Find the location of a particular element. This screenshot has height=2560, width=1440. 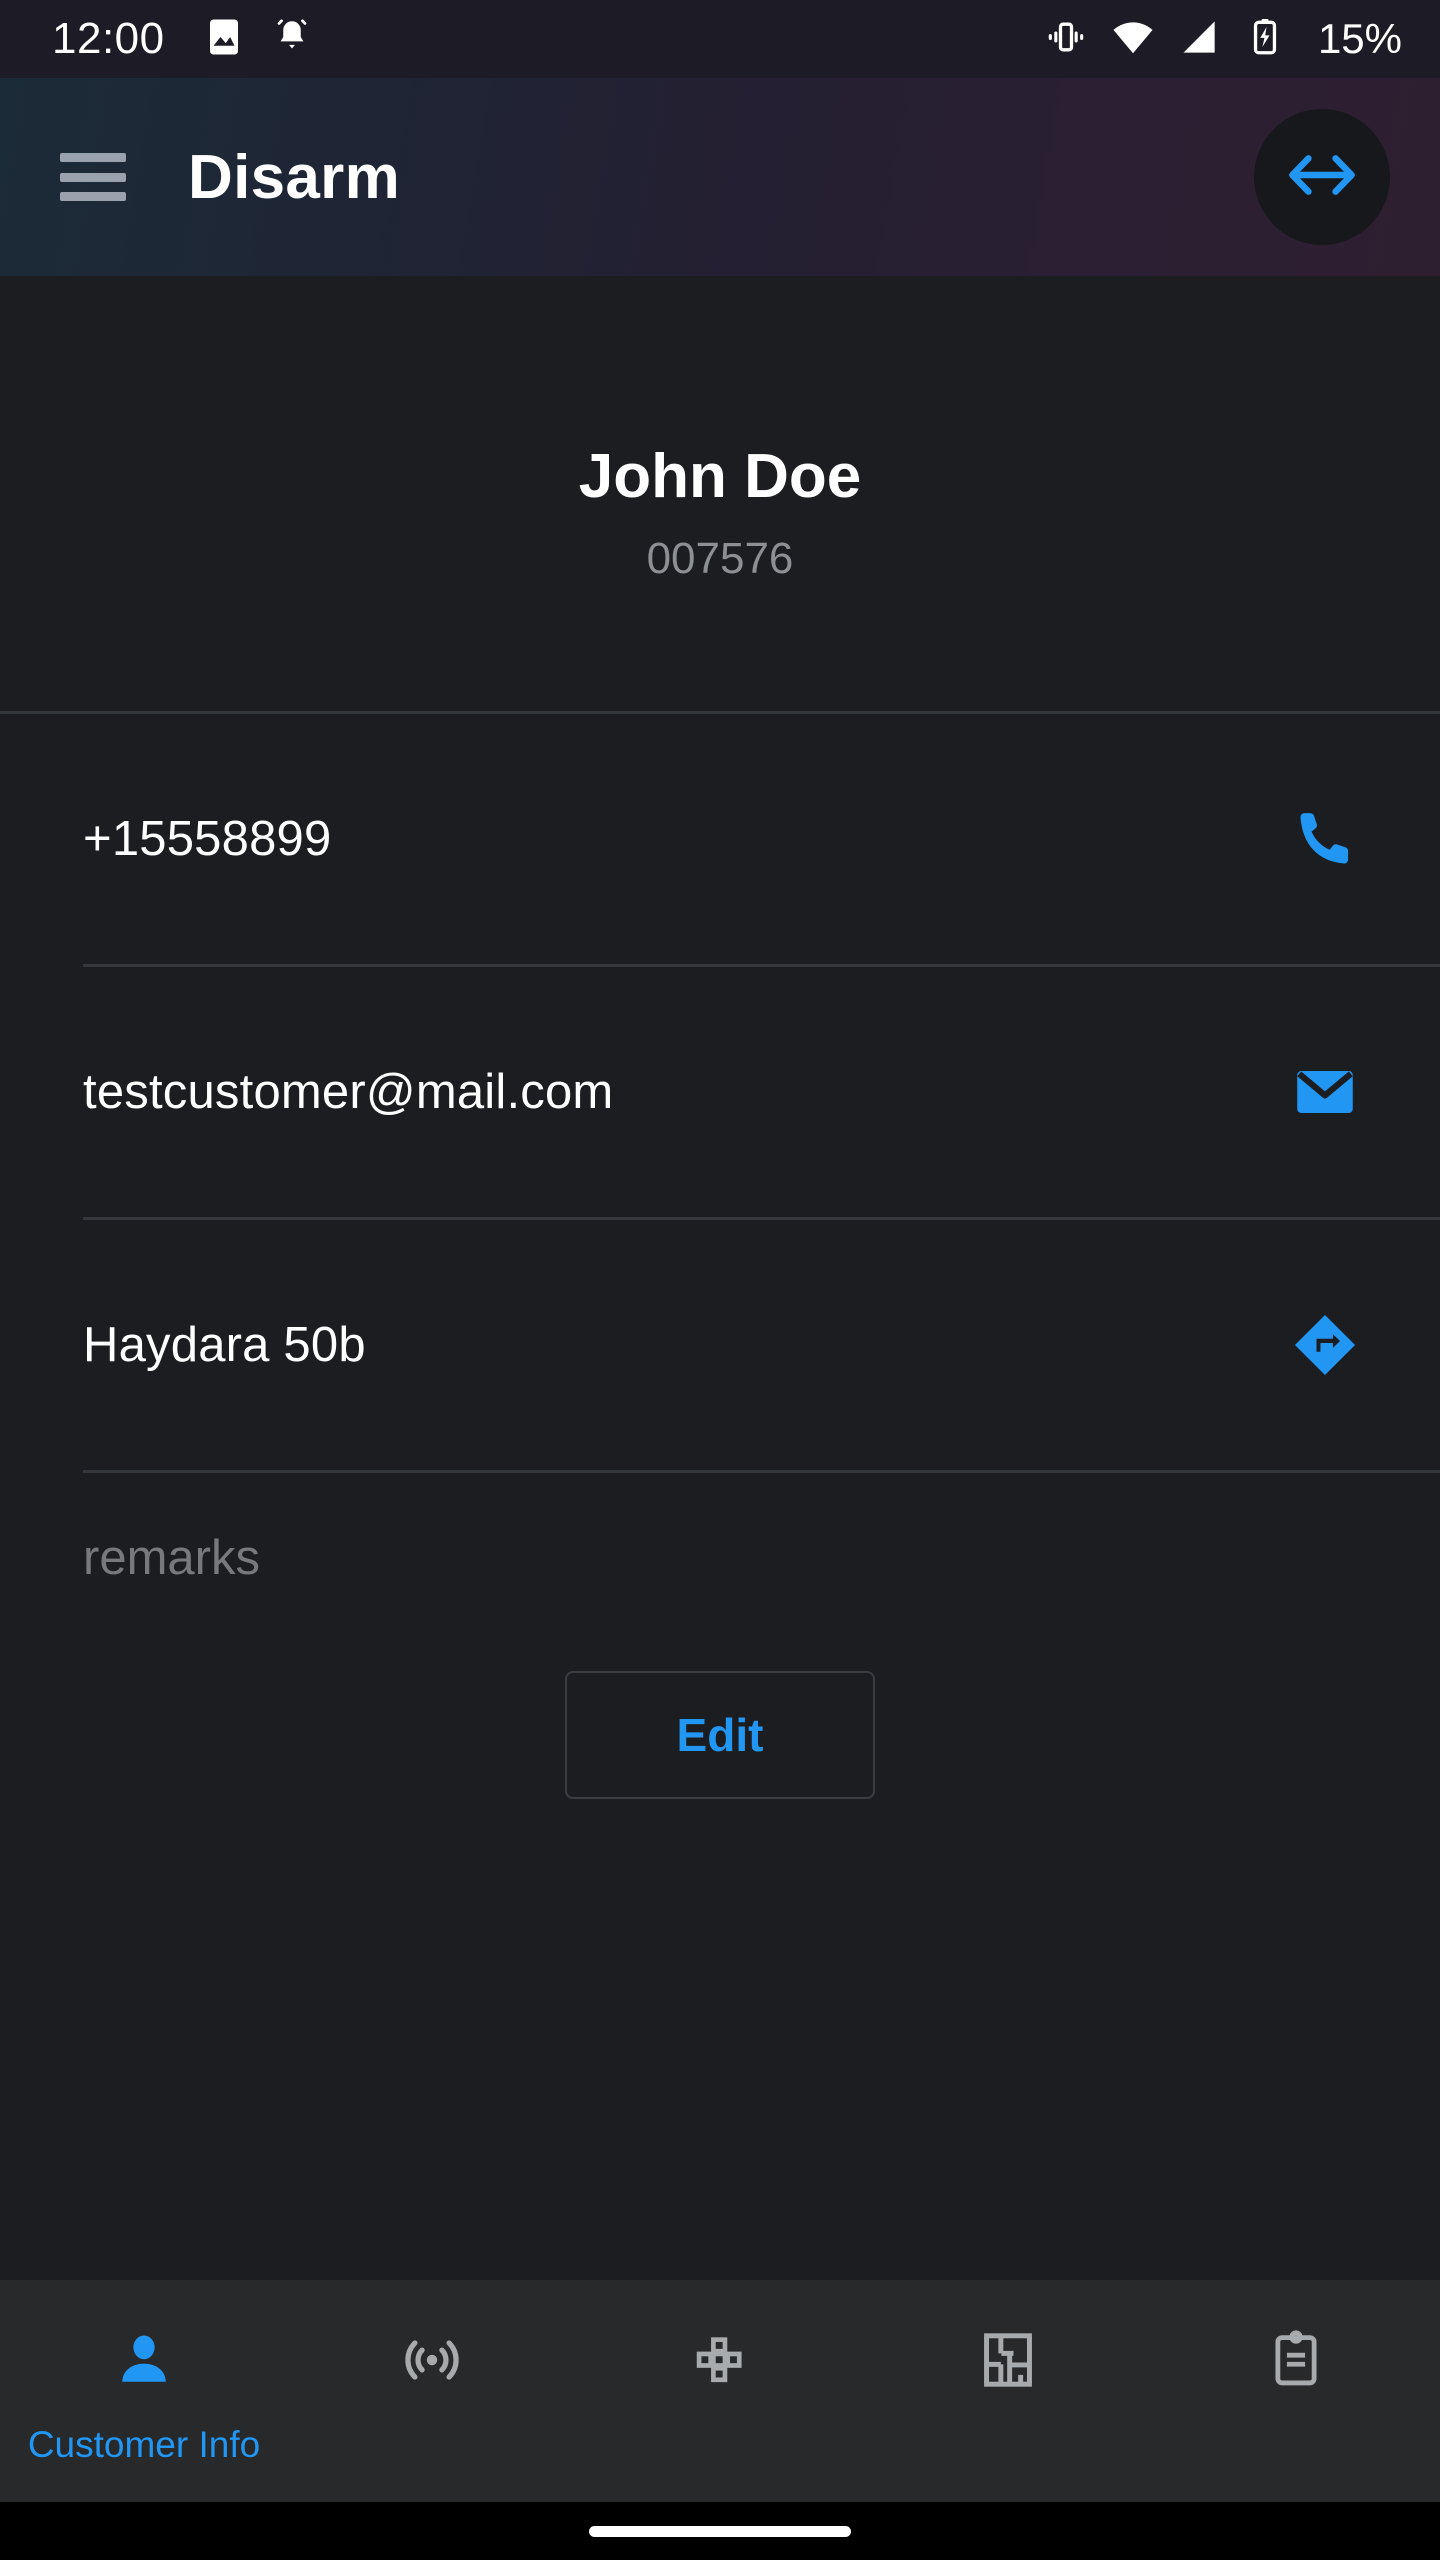

edit-button-wrapper: Edit is located at coordinates (720, 1735).